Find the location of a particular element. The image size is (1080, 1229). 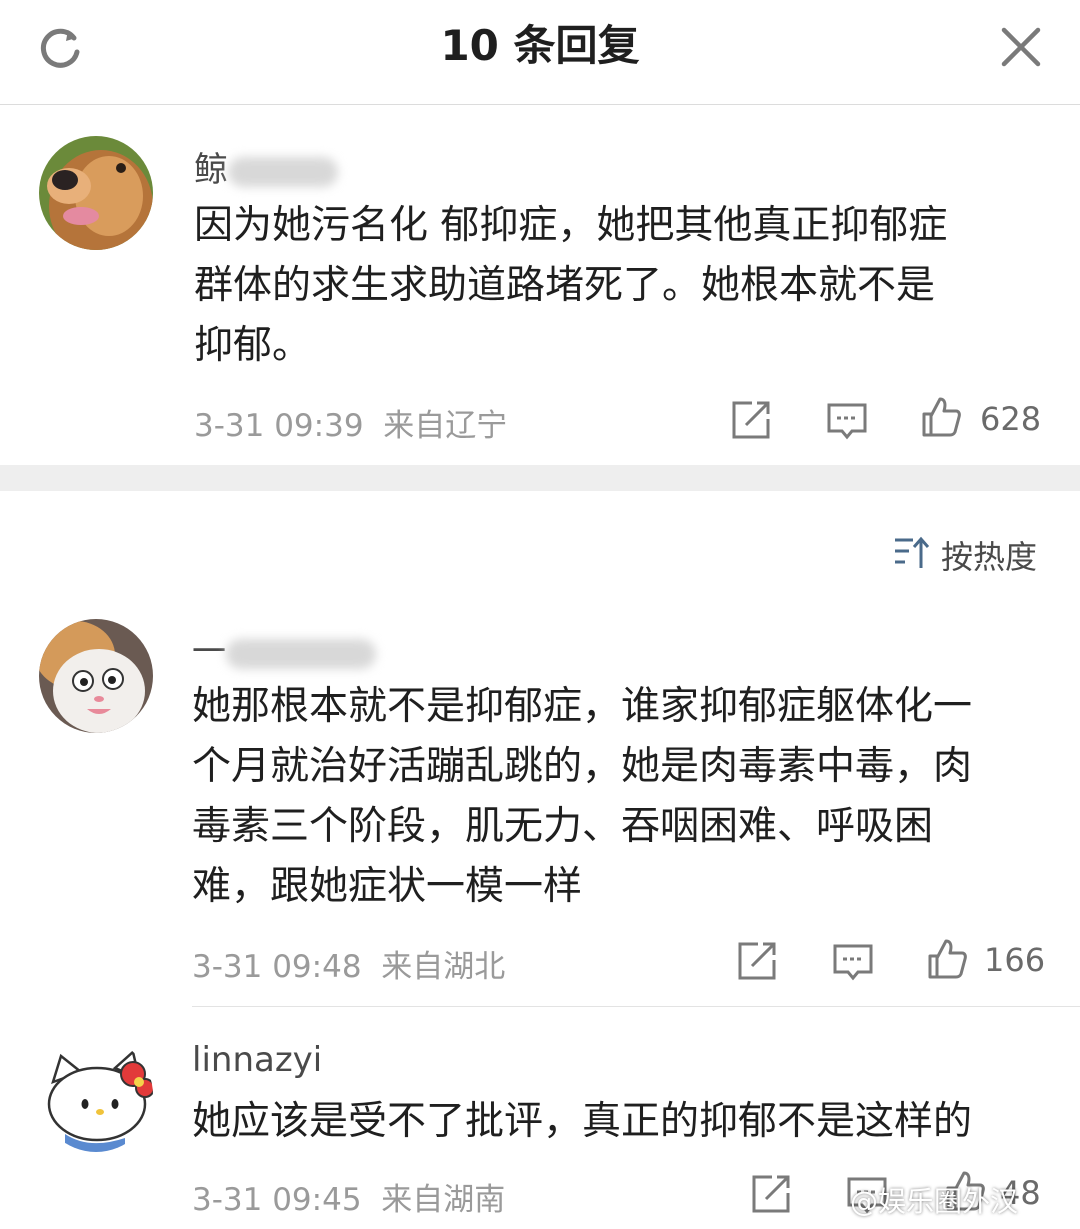

comment-time: 3-31 09:48 is located at coordinates (277, 967).